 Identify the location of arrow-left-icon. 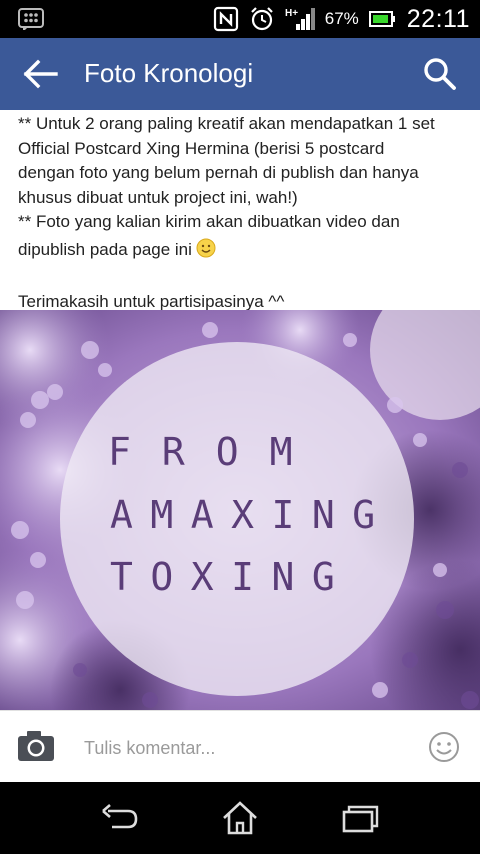
(40, 74).